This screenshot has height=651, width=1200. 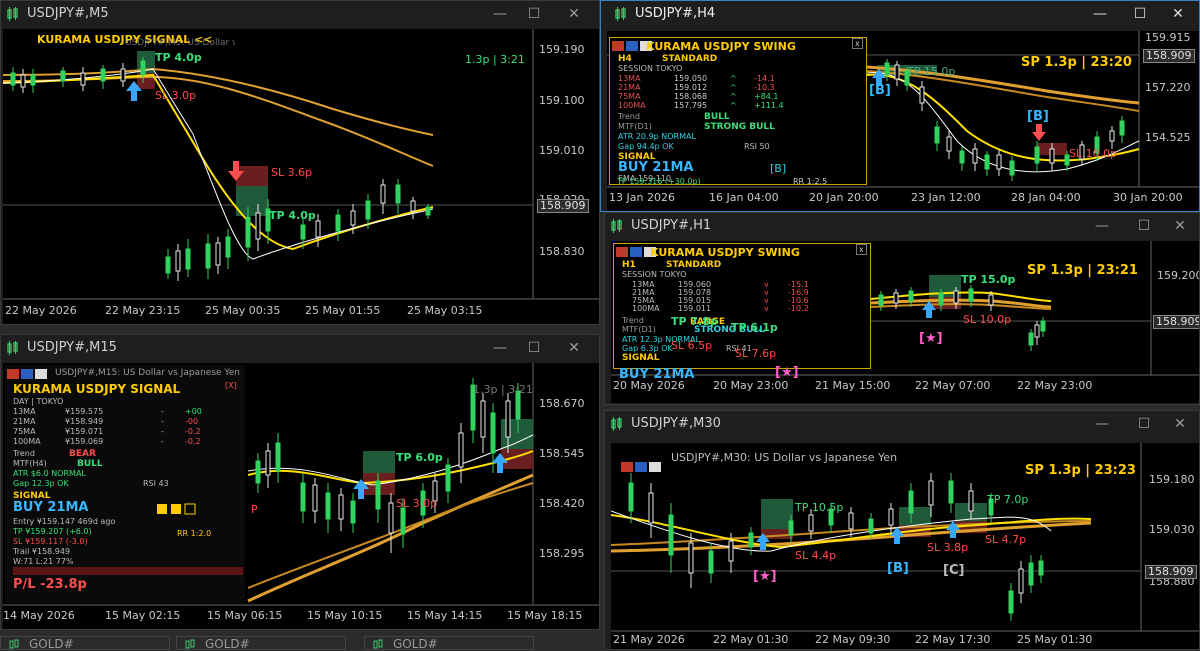 I want to click on time-tick: 22 May 2026, so click(x=41, y=310).